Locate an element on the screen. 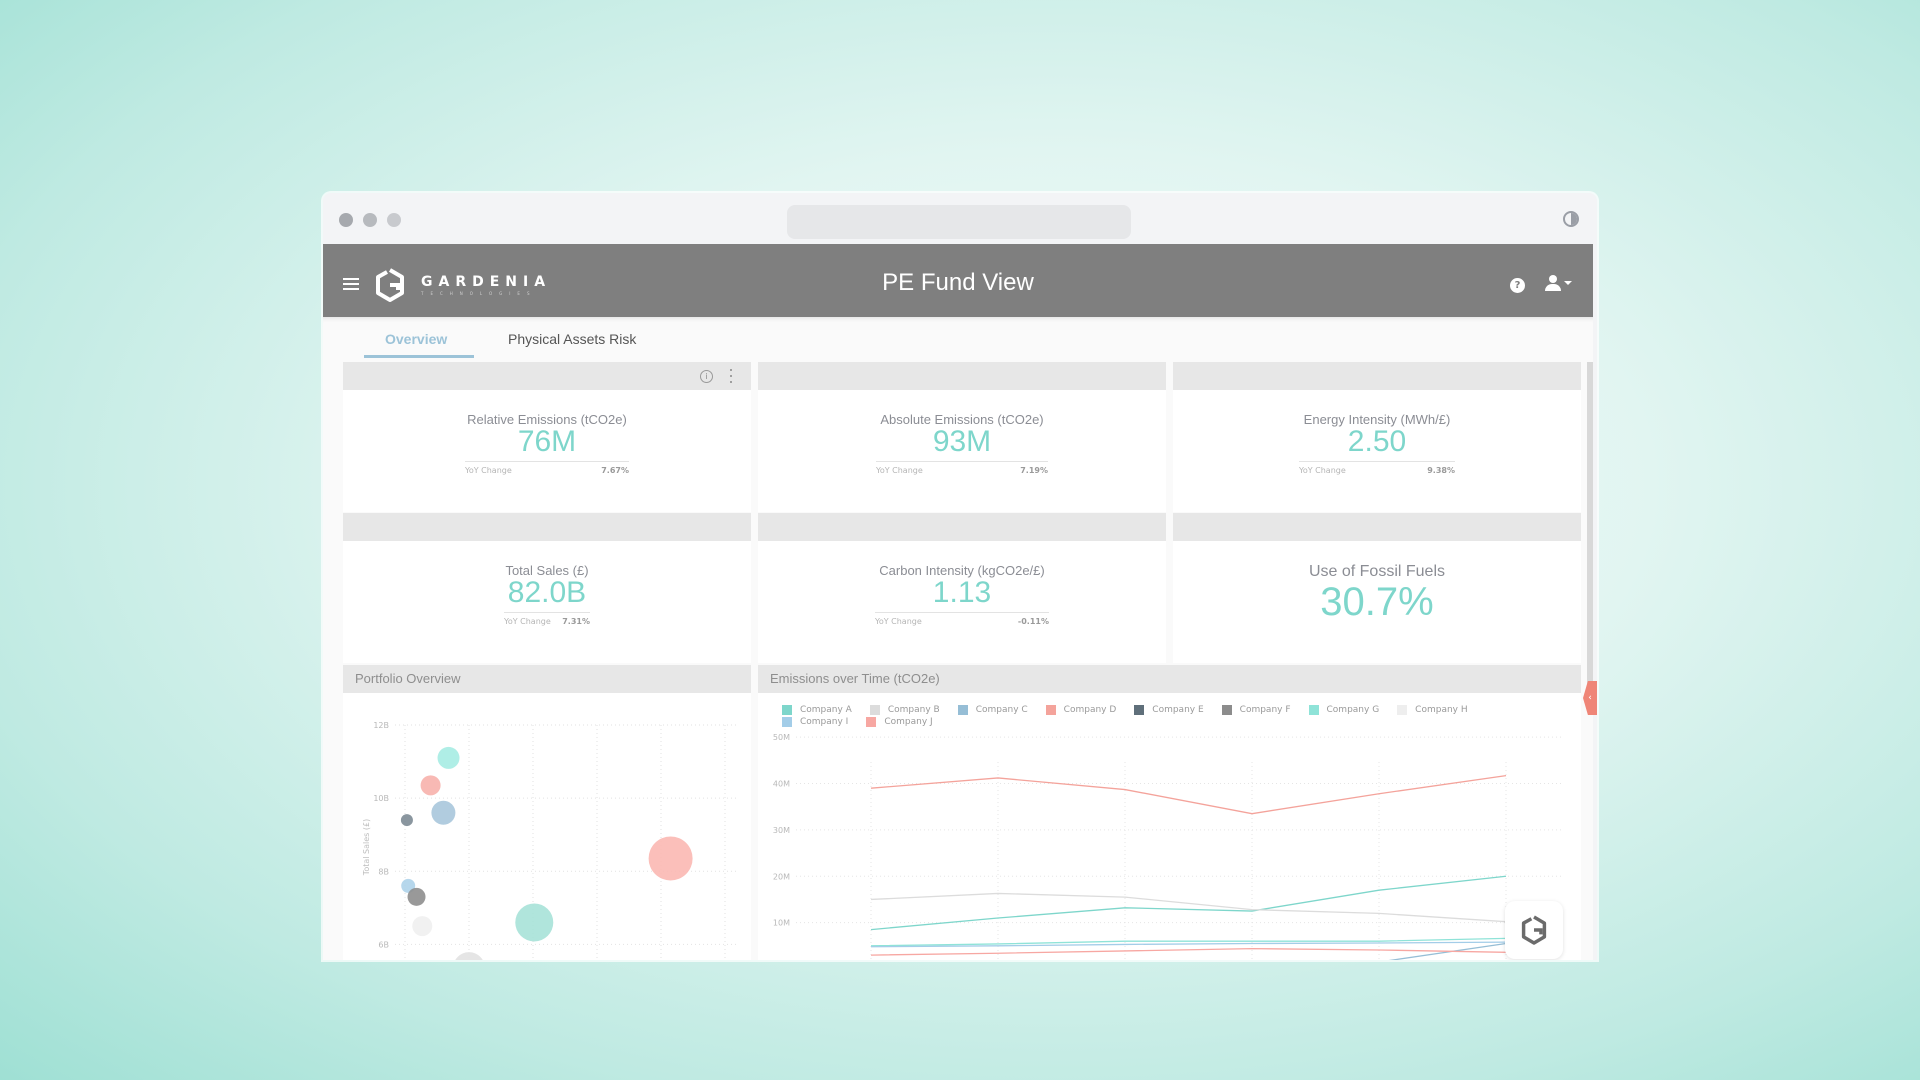 The image size is (1920, 1080). more-options-icon is located at coordinates (731, 376).